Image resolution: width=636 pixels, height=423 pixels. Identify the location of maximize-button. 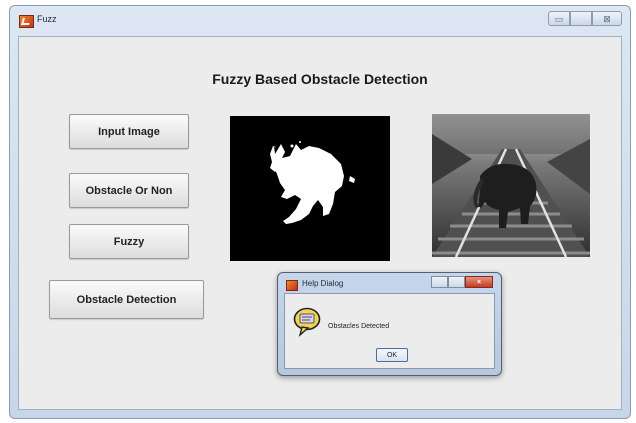
(581, 18).